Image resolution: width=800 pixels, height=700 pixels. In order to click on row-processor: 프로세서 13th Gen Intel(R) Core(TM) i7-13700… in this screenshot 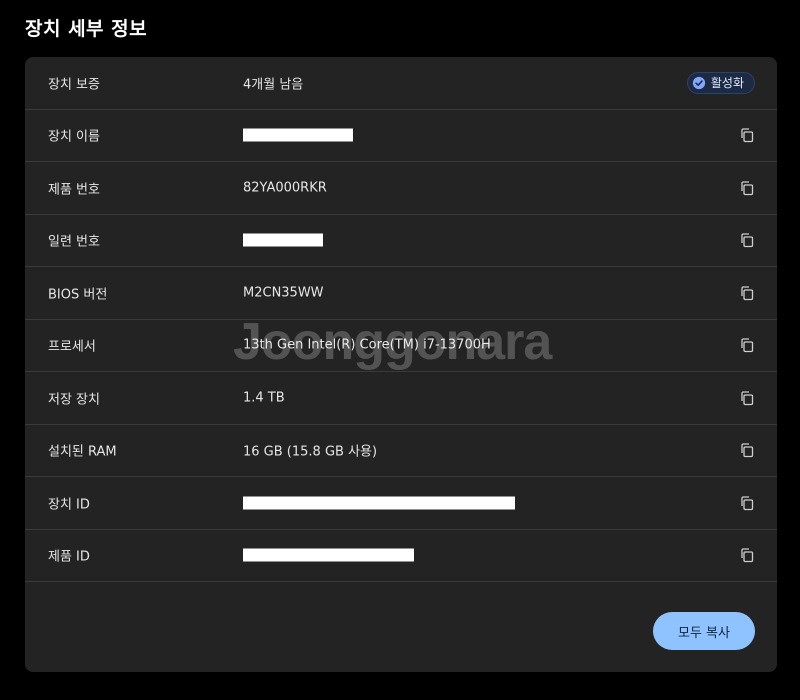, I will do `click(401, 346)`.